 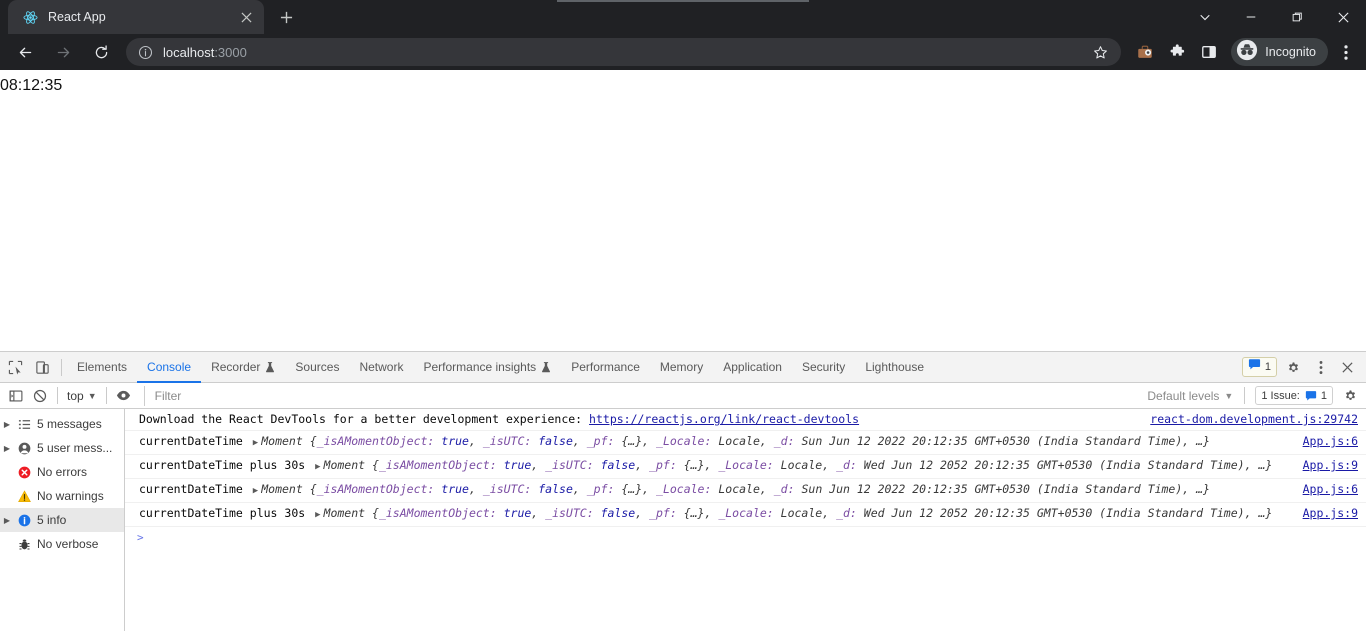 What do you see at coordinates (752, 367) in the screenshot?
I see `devtools-tab-application: Application` at bounding box center [752, 367].